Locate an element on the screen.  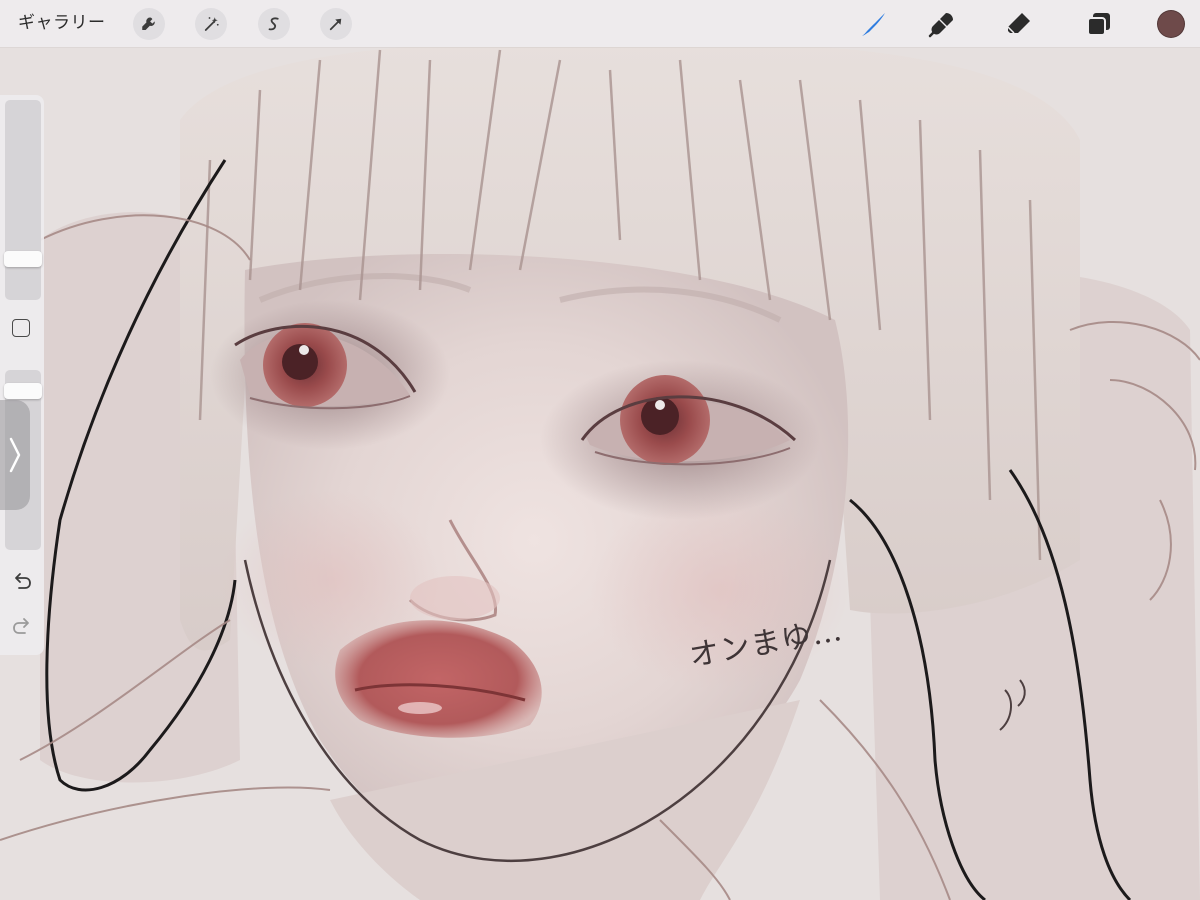
modify-button is located at coordinates (21, 328).